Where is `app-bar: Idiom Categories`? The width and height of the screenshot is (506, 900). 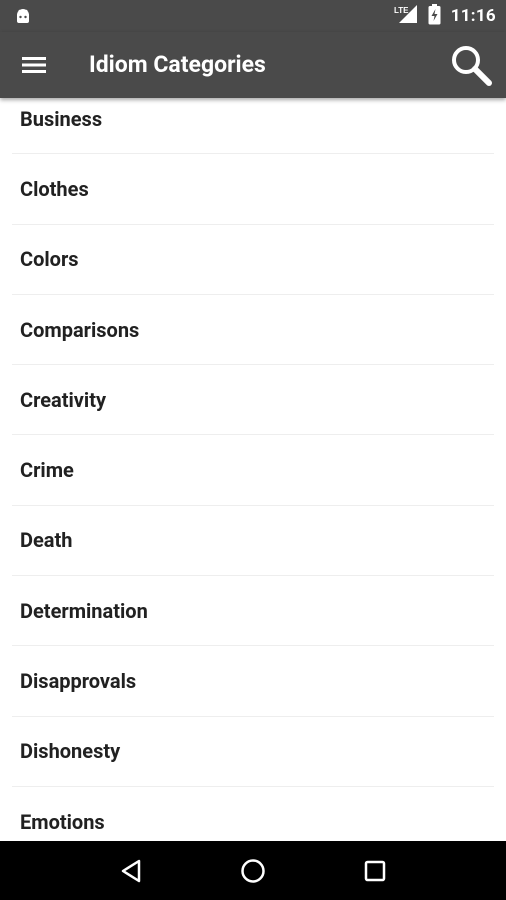
app-bar: Idiom Categories is located at coordinates (253, 65).